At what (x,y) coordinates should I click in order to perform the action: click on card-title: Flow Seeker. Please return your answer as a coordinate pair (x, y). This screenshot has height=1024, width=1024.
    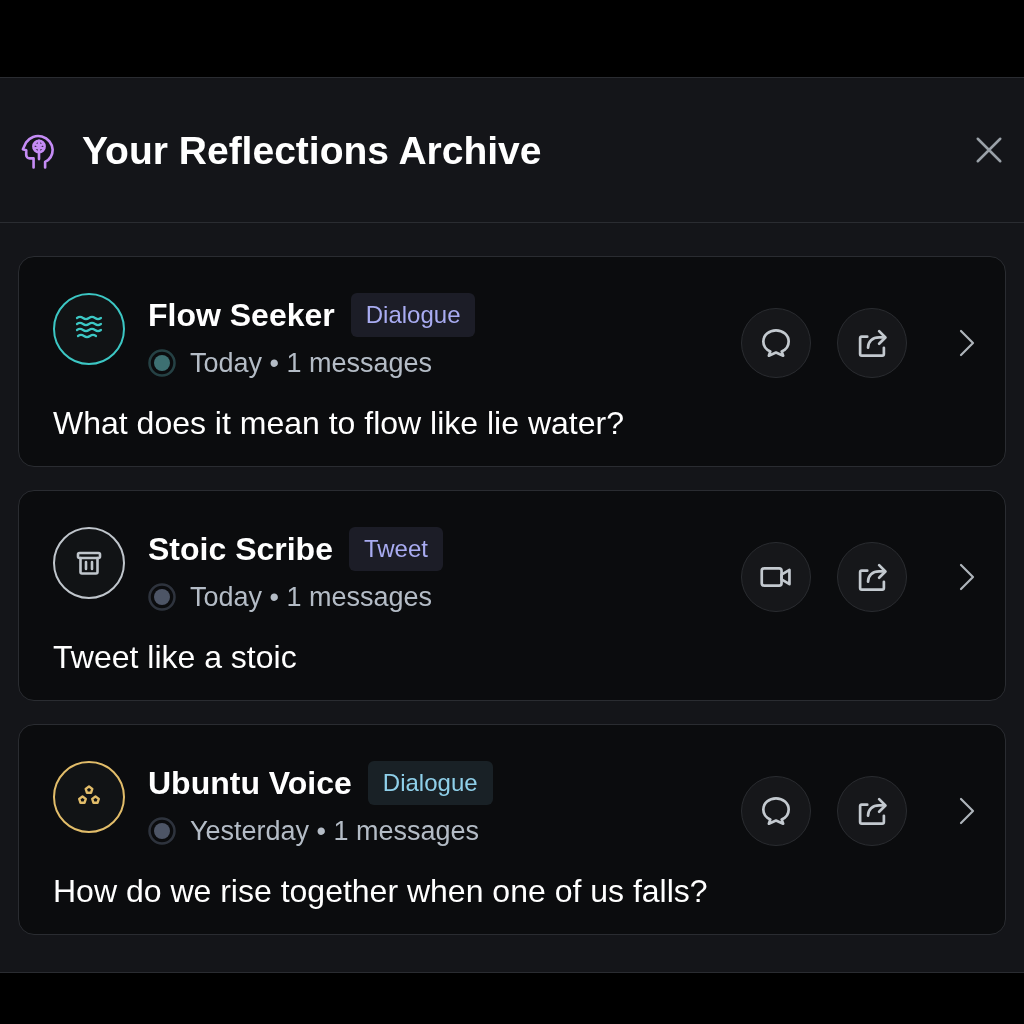
    Looking at the image, I should click on (241, 315).